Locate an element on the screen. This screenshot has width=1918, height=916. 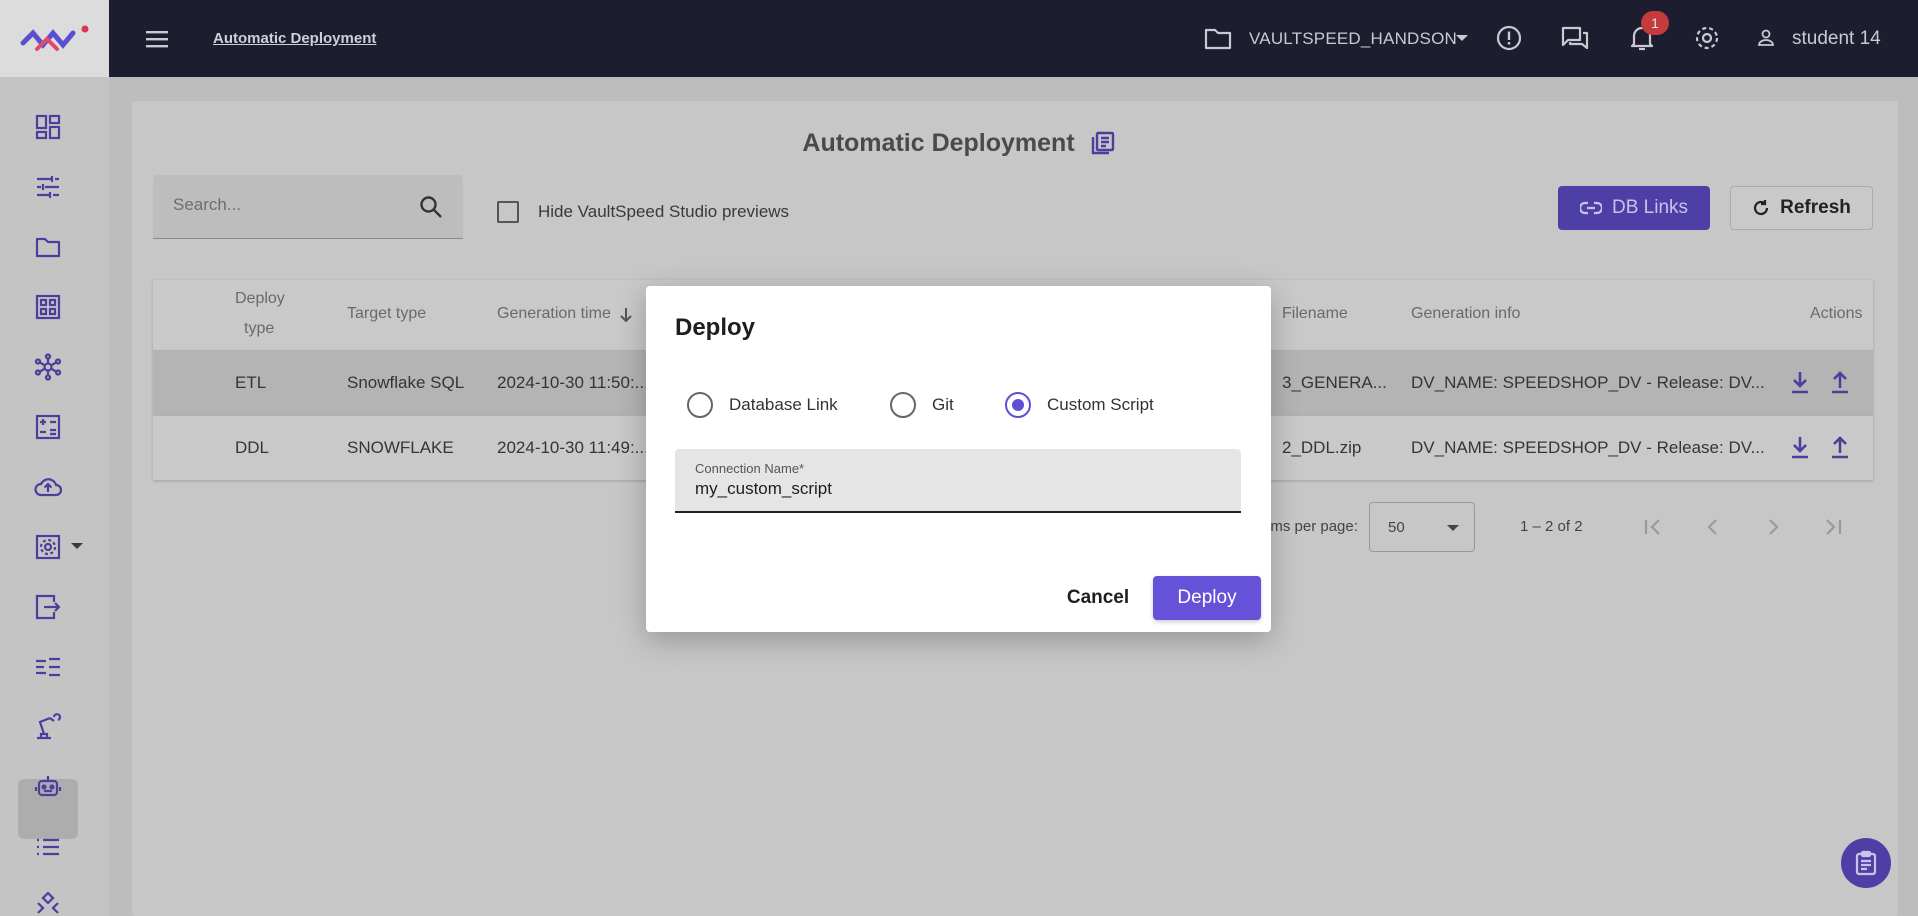
logo-icon is located at coordinates (54, 38).